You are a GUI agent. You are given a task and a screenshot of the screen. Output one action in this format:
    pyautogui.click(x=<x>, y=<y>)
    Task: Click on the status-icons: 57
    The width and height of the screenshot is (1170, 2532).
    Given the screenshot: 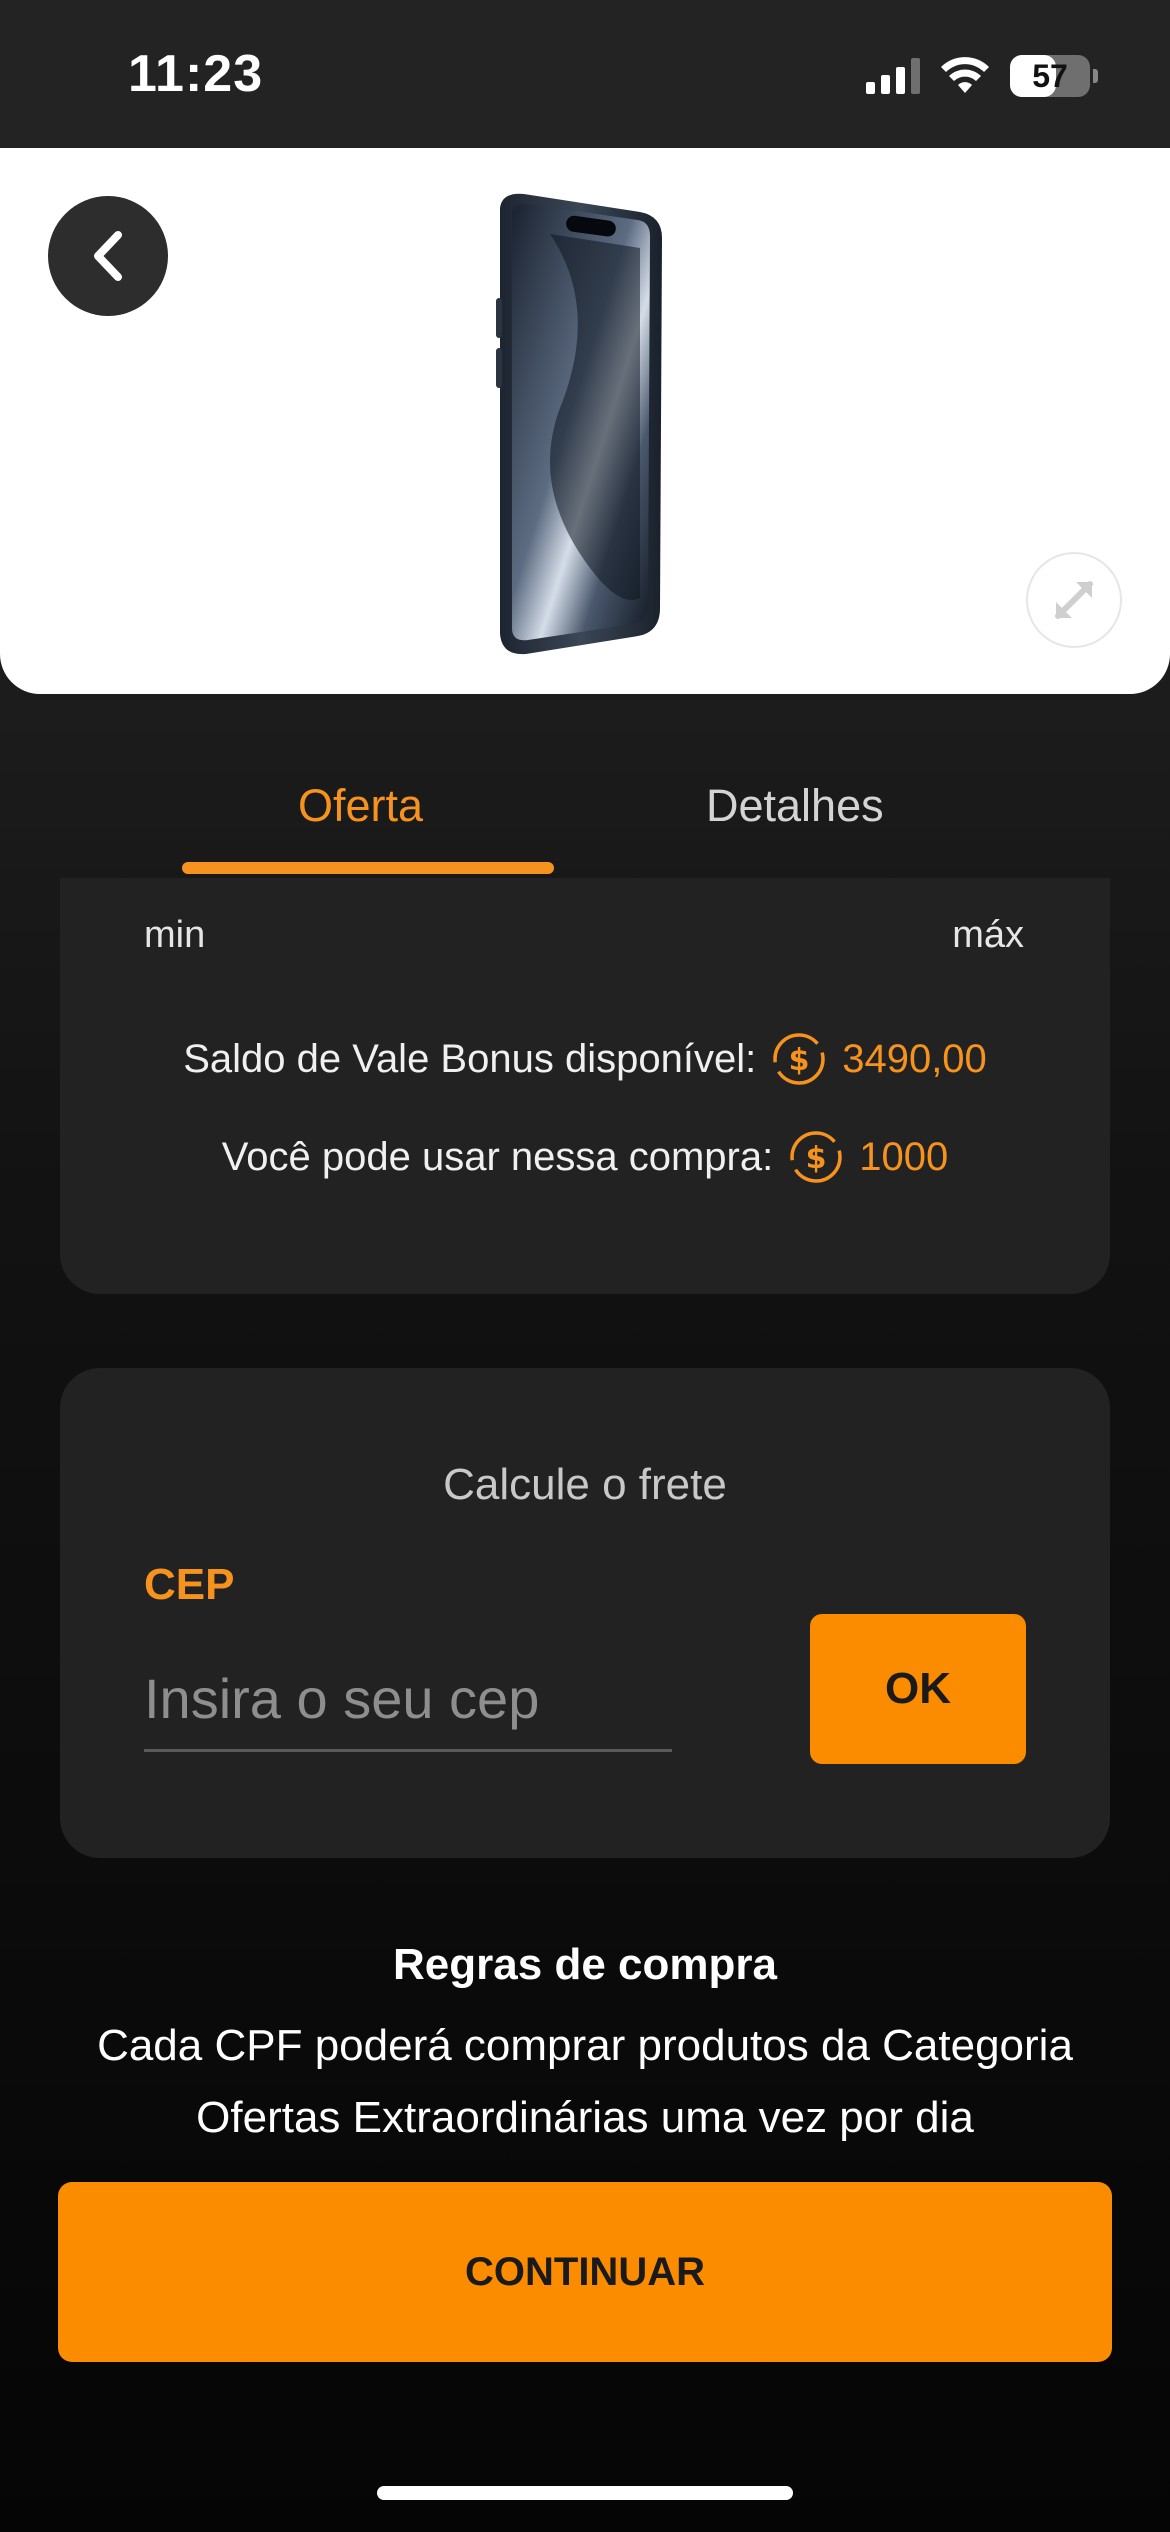 What is the action you would take?
    pyautogui.click(x=982, y=76)
    